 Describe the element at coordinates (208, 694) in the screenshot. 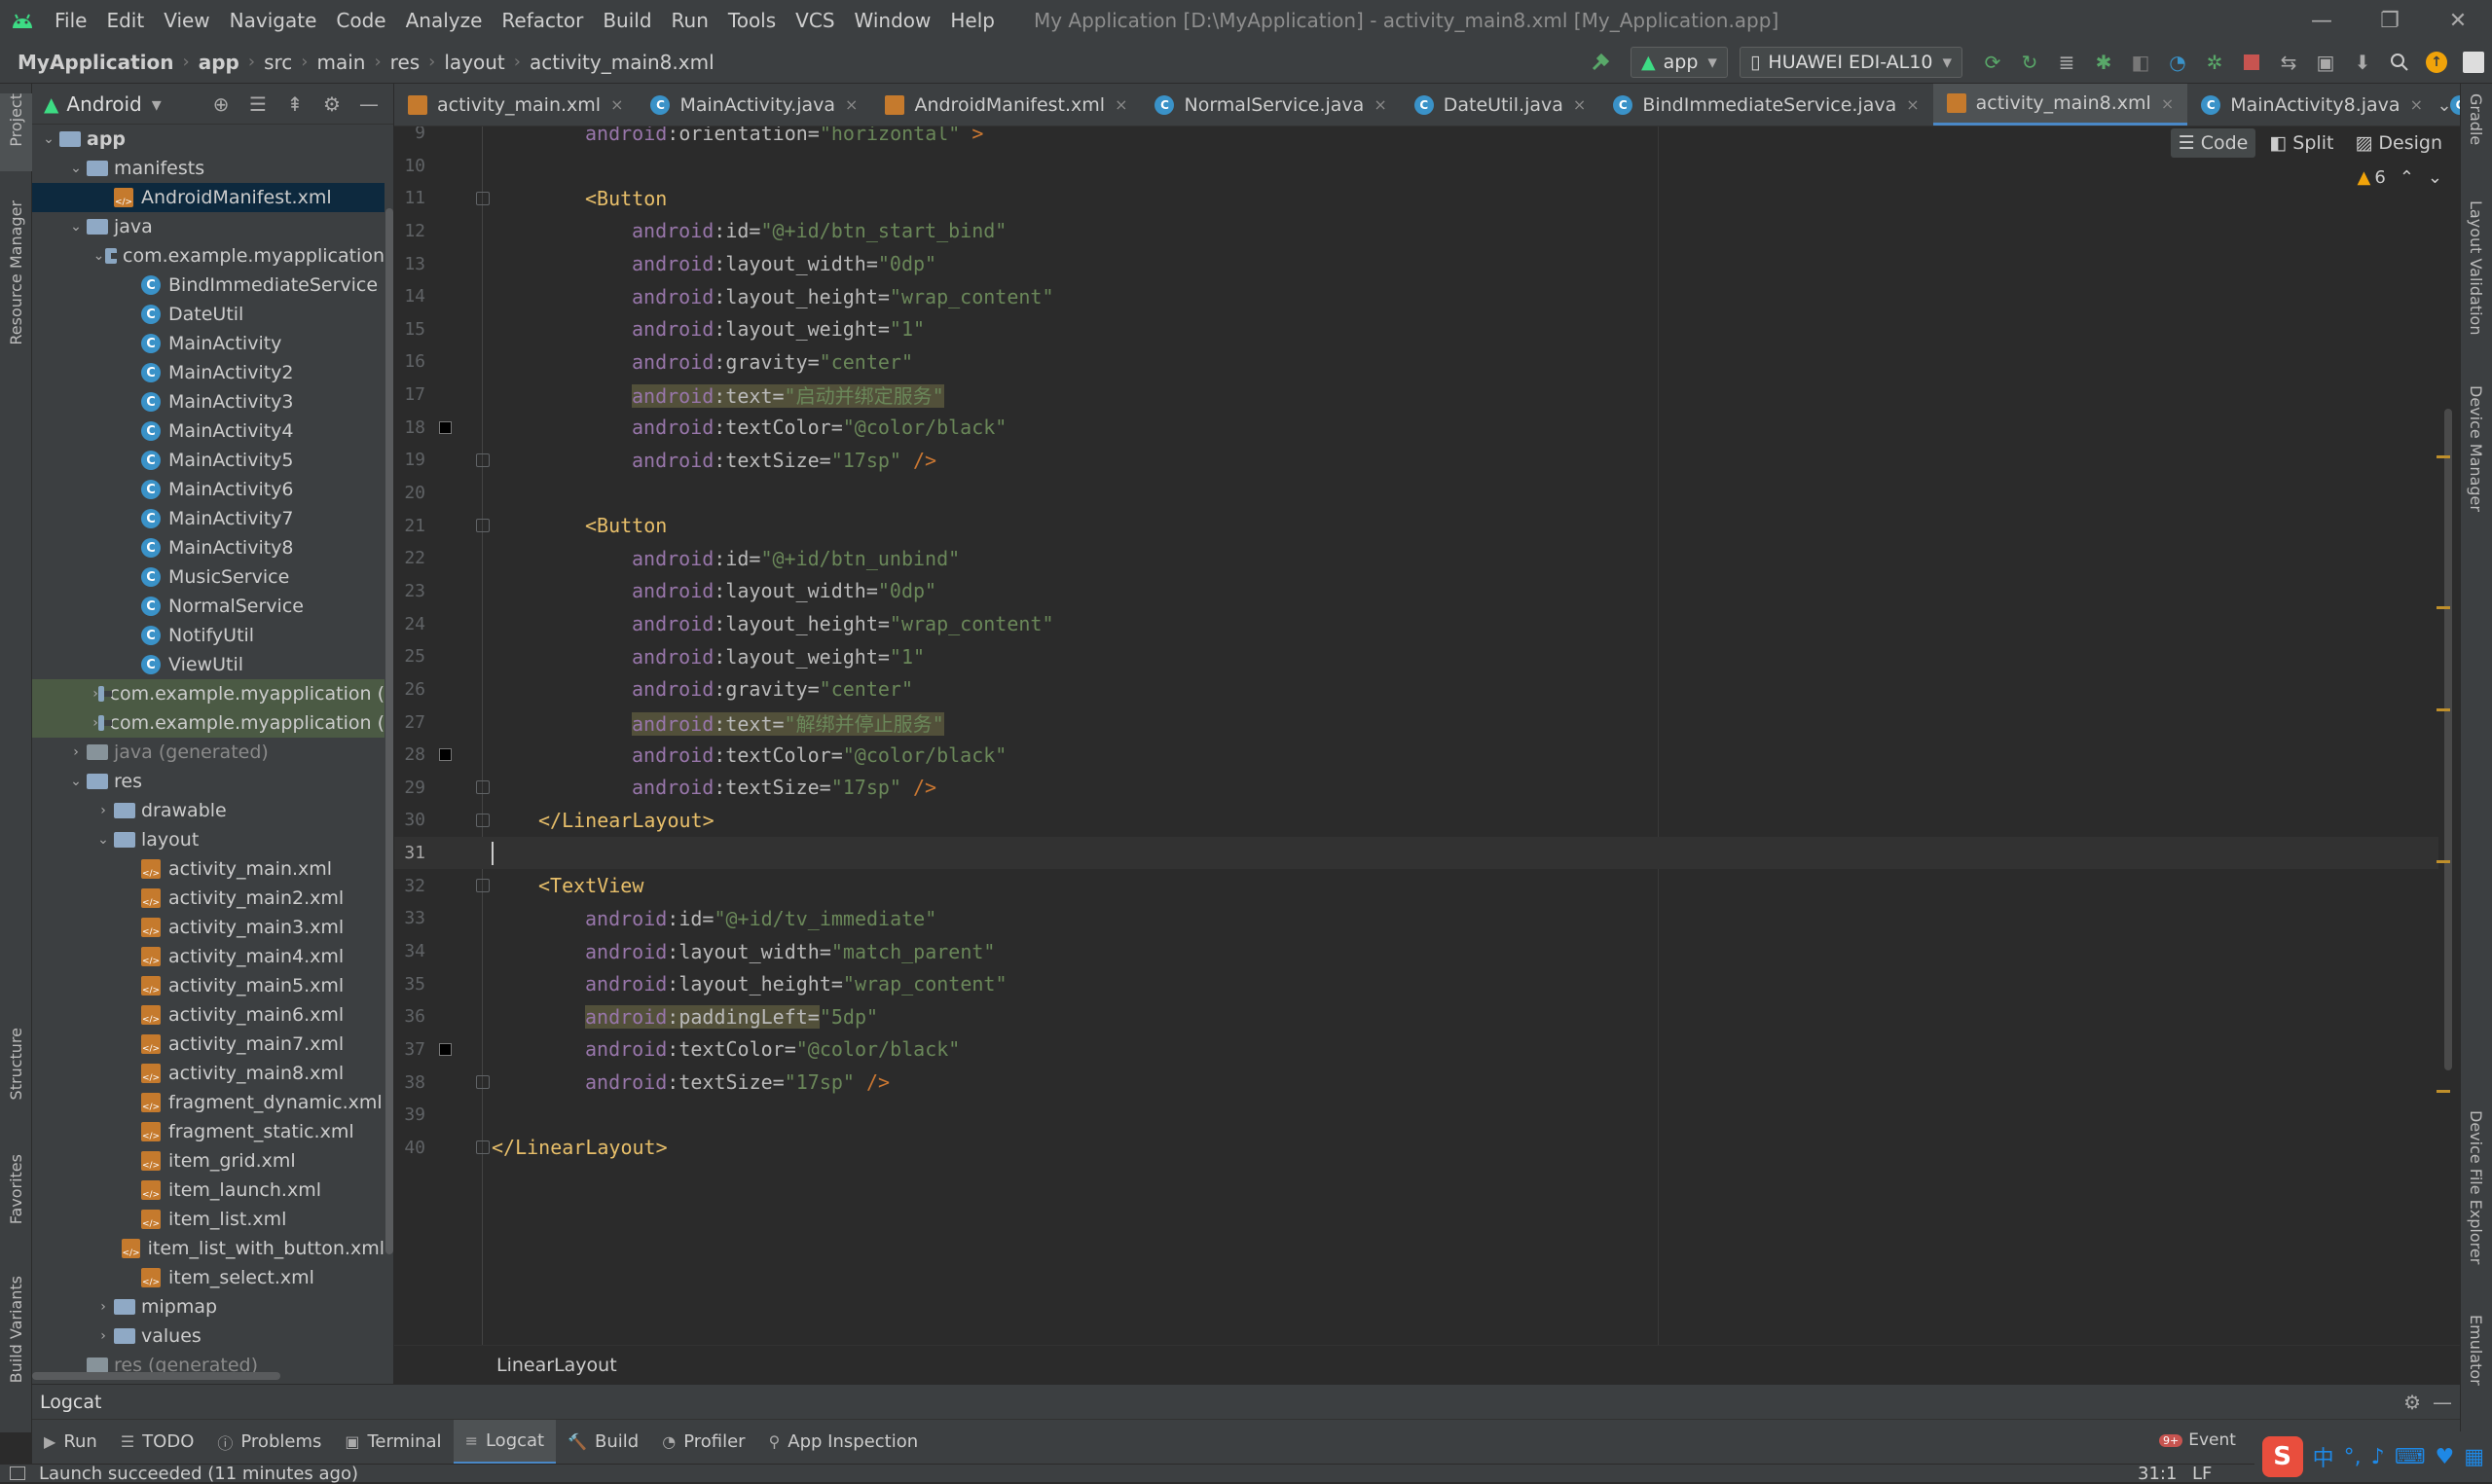

I see `tree-item: › com.example.myapplication (` at that location.